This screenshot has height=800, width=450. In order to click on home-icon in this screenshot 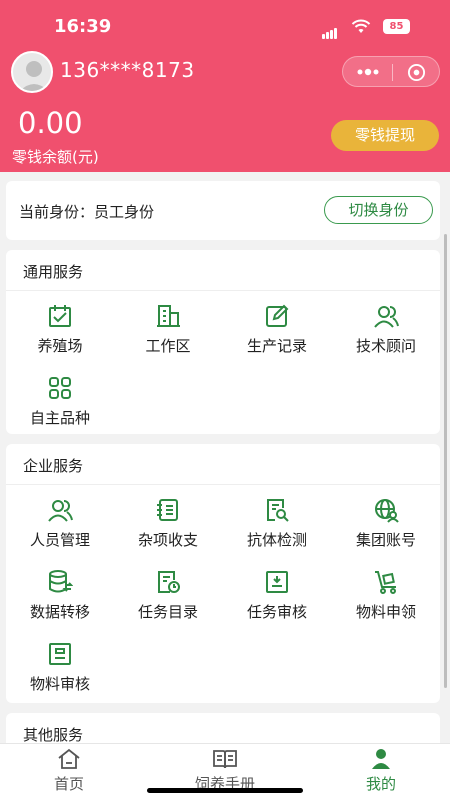, I will do `click(69, 758)`.